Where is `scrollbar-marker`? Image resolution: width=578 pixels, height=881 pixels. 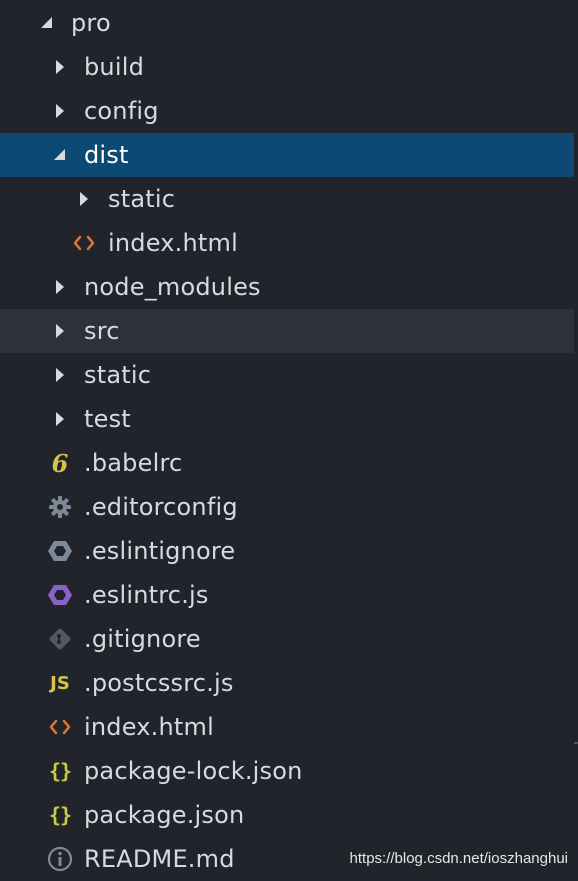 scrollbar-marker is located at coordinates (576, 743).